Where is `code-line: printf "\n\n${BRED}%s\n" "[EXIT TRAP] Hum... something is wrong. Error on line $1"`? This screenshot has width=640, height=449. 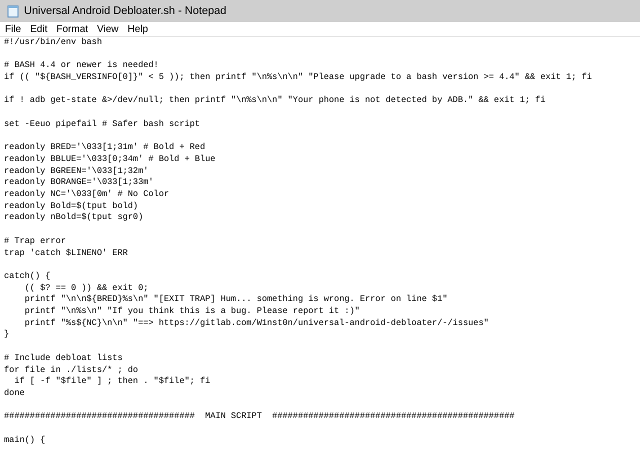 code-line: printf "\n\n${BRED}%s\n" "[EXIT TRAP] Hum... something is wrong. Error on line $1" is located at coordinates (236, 300).